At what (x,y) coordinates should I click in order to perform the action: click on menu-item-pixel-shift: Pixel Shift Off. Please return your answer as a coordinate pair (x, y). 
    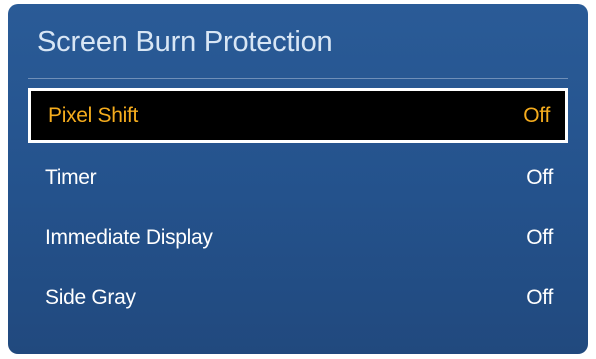
    Looking at the image, I should click on (298, 115).